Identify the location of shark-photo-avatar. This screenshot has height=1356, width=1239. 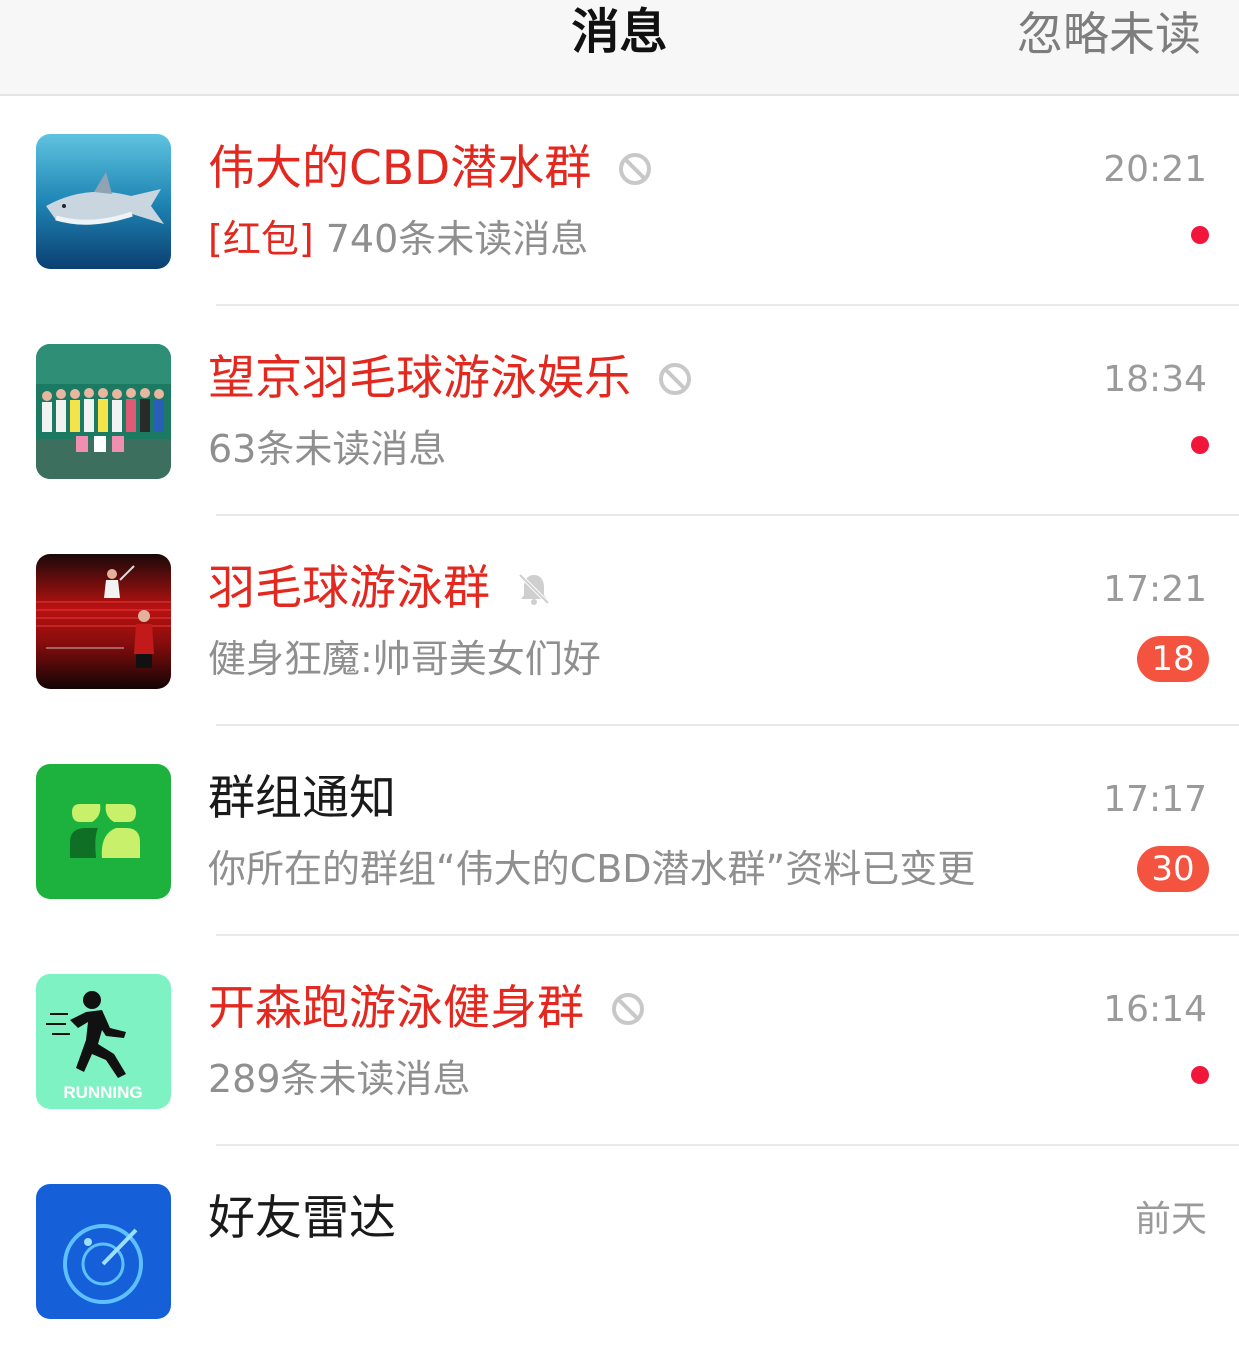
(103, 201).